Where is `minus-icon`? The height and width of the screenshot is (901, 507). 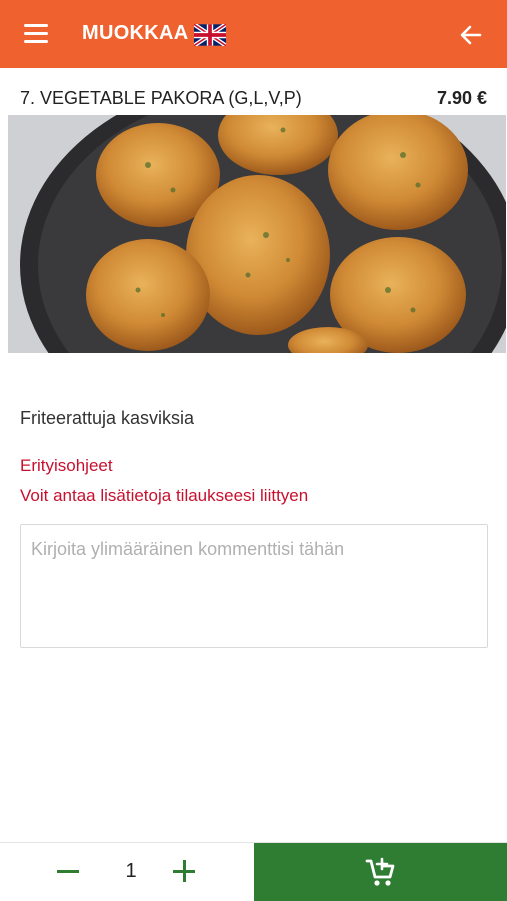 minus-icon is located at coordinates (68, 871).